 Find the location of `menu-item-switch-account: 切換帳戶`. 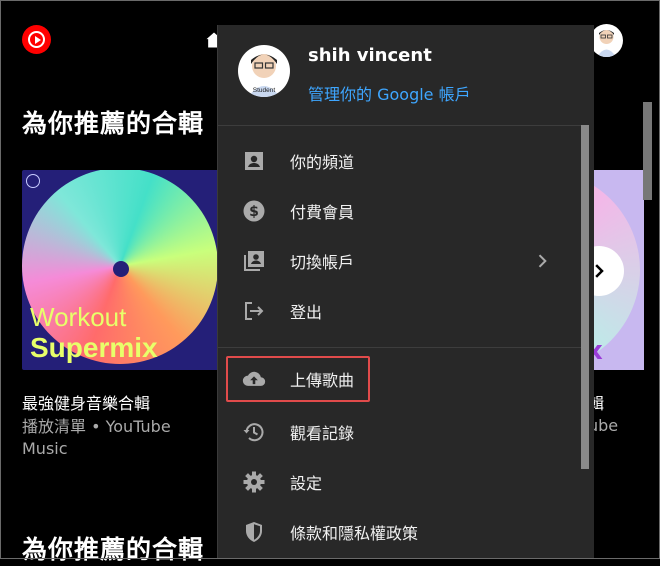

menu-item-switch-account: 切換帳戶 is located at coordinates (399, 261).